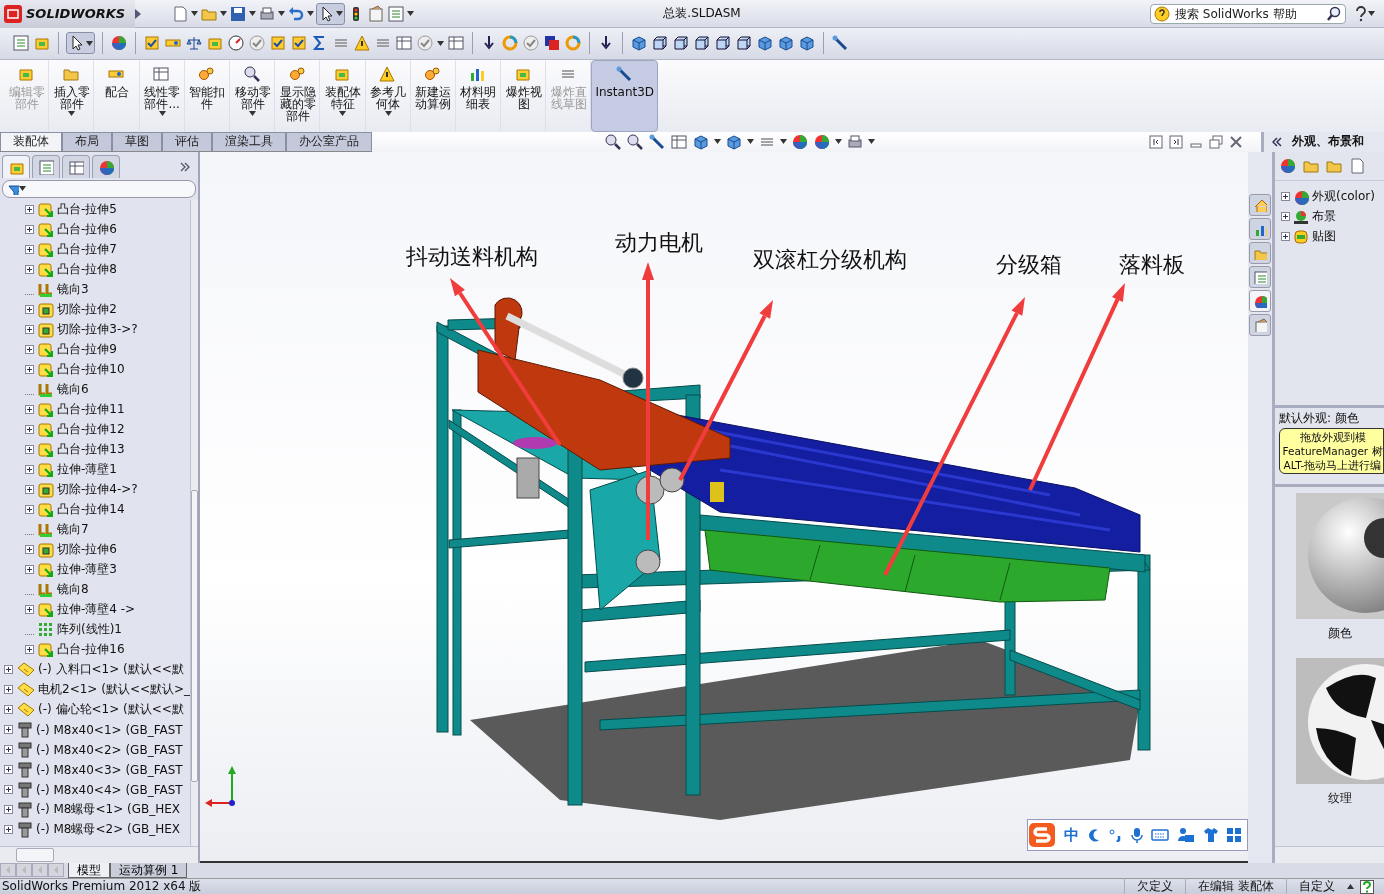 Image resolution: width=1384 pixels, height=894 pixels. I want to click on ime-mode-toggle: 中, so click(1071, 835).